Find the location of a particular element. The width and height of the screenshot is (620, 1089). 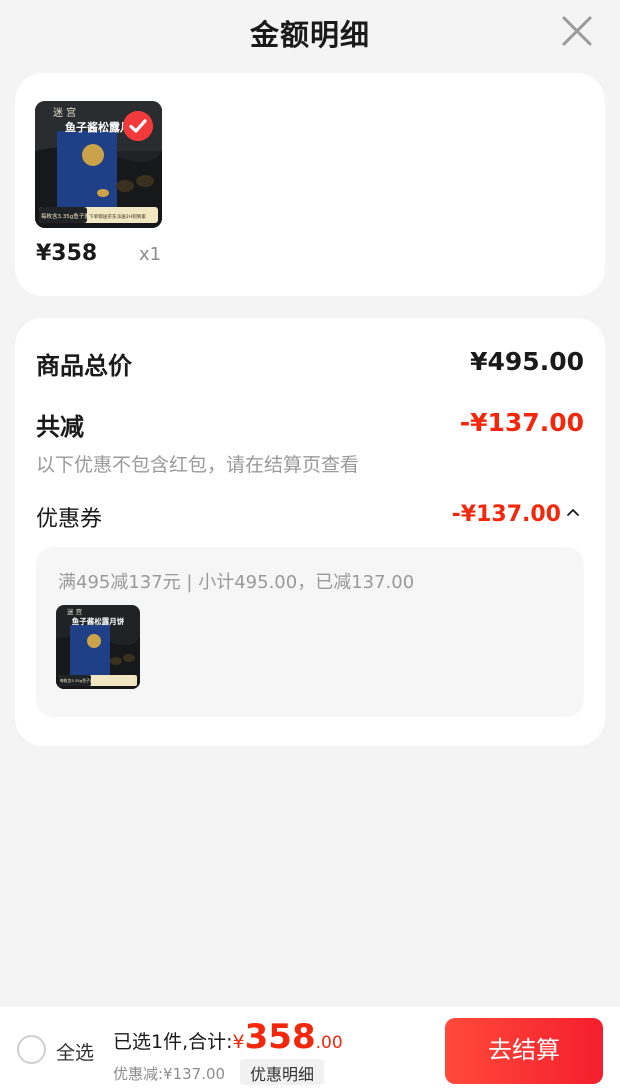

discount-amount: 优惠减:¥137.00 is located at coordinates (169, 1074).